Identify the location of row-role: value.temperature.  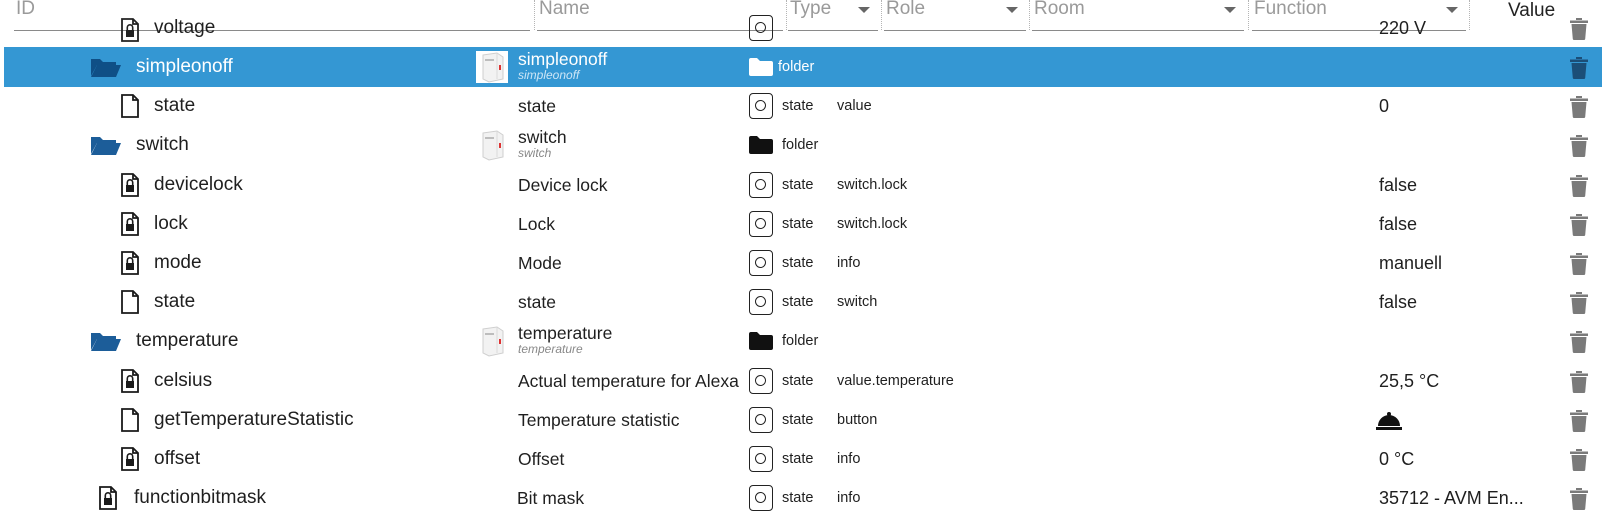
(895, 380).